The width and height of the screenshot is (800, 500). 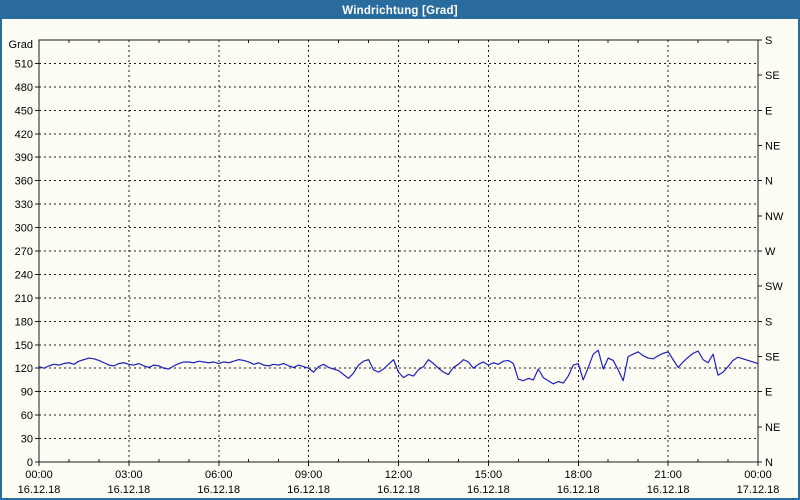 What do you see at coordinates (399, 475) in the screenshot?
I see `x-time-label: 12:00` at bounding box center [399, 475].